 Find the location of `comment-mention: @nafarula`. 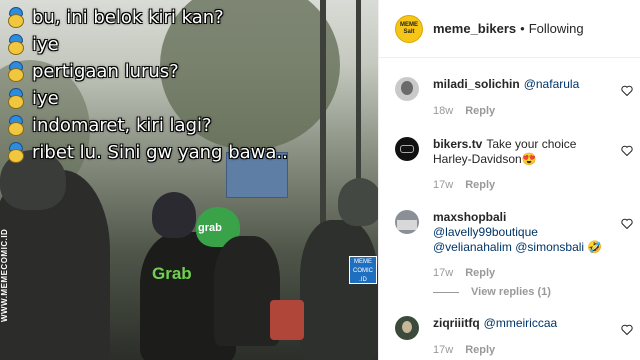

comment-mention: @nafarula is located at coordinates (552, 84).